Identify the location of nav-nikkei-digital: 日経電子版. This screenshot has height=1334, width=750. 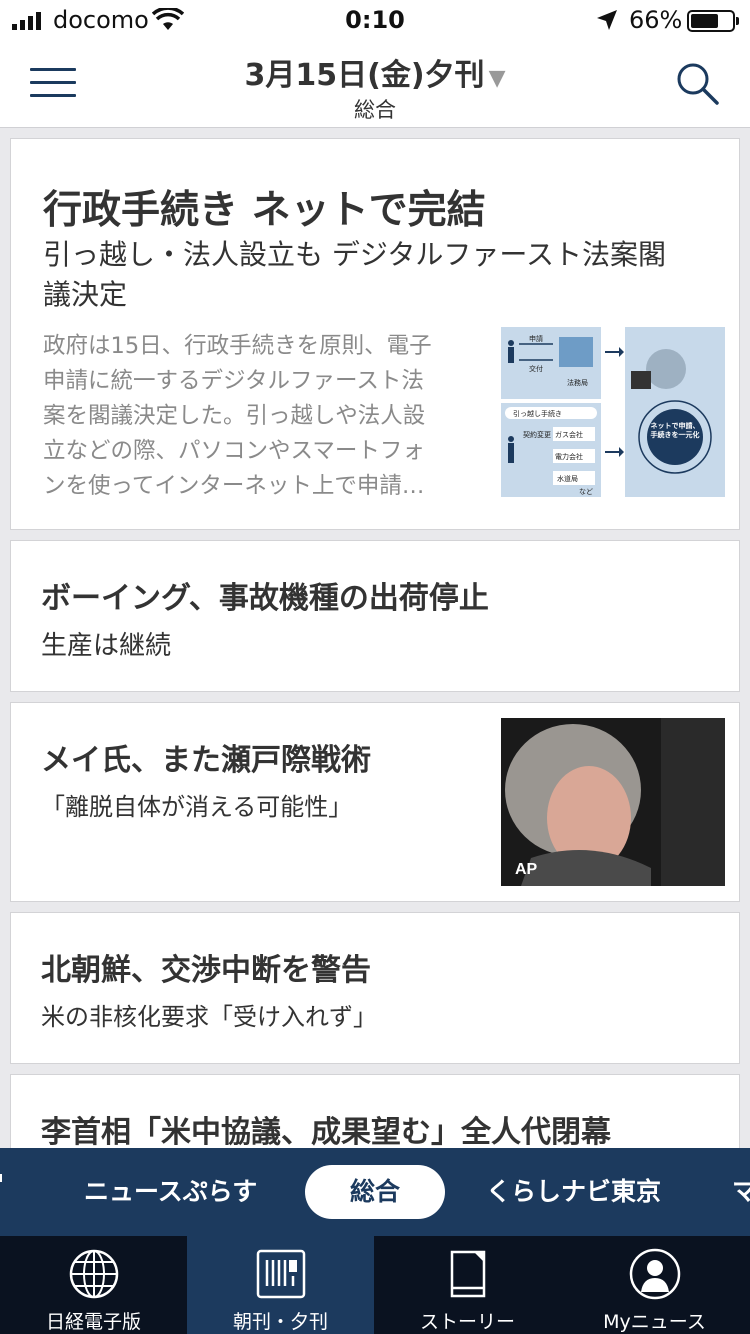
(93, 1285).